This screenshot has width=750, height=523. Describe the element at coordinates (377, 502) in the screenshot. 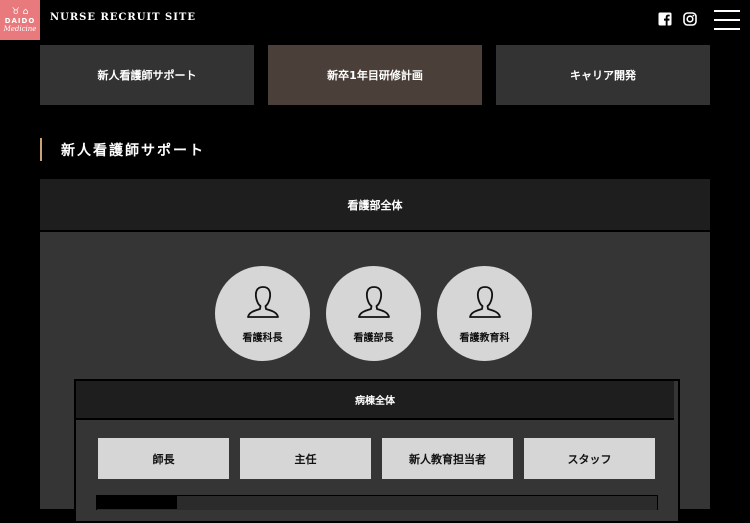

I see `sub-panel` at that location.